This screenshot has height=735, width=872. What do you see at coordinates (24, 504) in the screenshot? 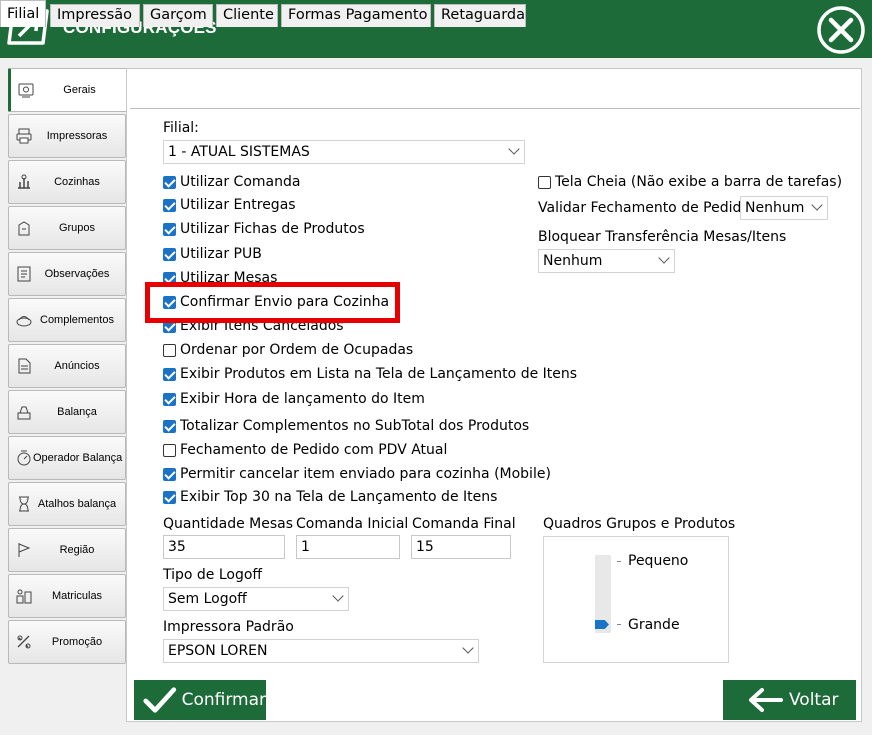
I see `hourglass-icon` at bounding box center [24, 504].